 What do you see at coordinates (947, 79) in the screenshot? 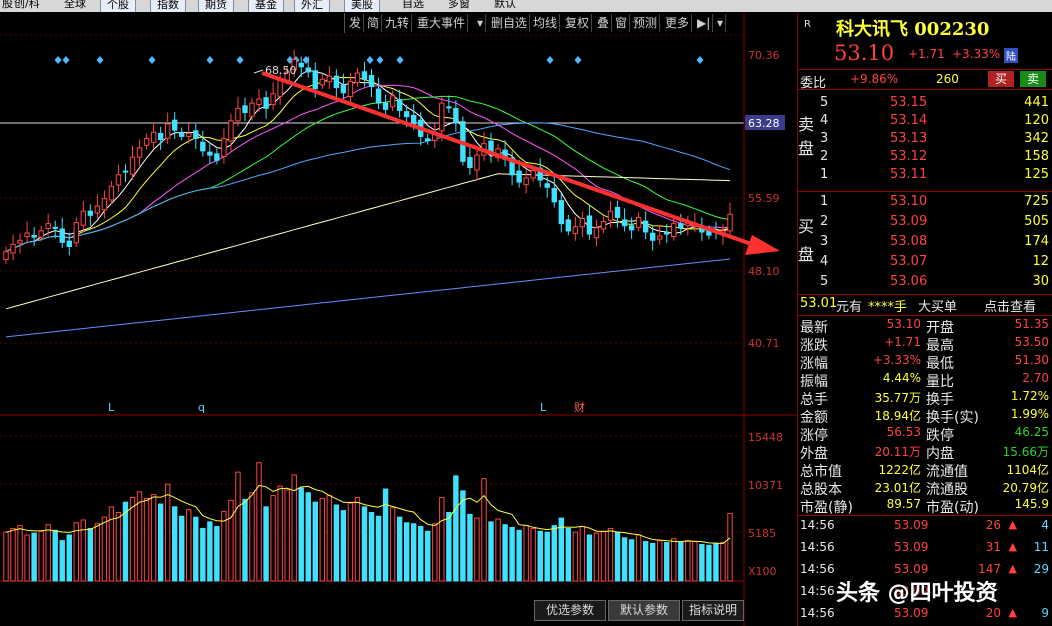
I see `order-ratio-value: 260` at bounding box center [947, 79].